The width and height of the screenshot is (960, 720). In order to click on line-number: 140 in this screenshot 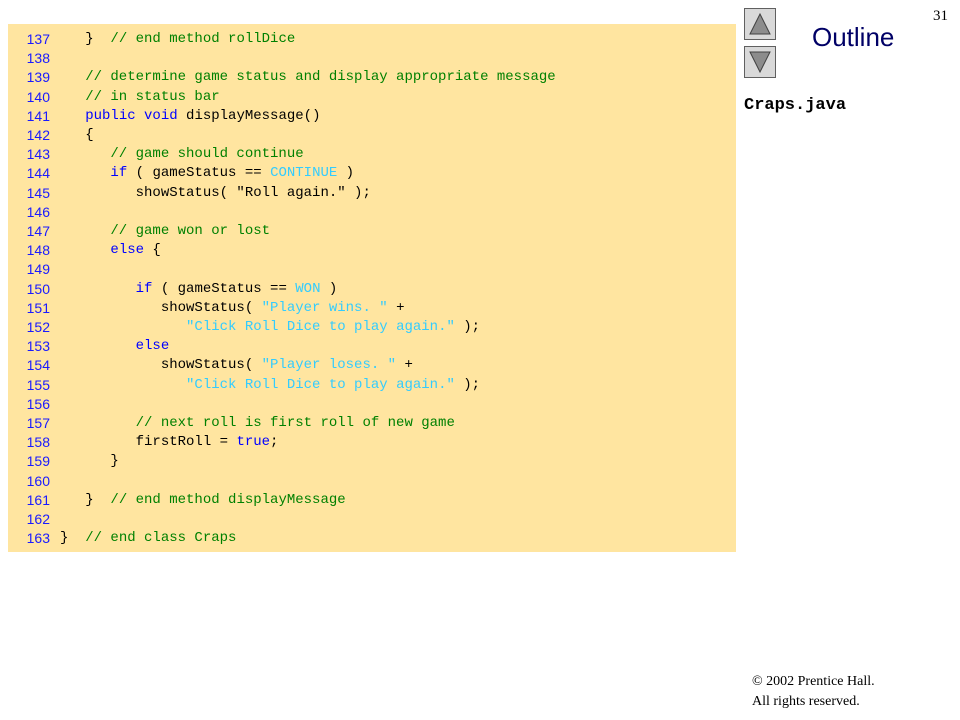, I will do `click(38, 96)`.